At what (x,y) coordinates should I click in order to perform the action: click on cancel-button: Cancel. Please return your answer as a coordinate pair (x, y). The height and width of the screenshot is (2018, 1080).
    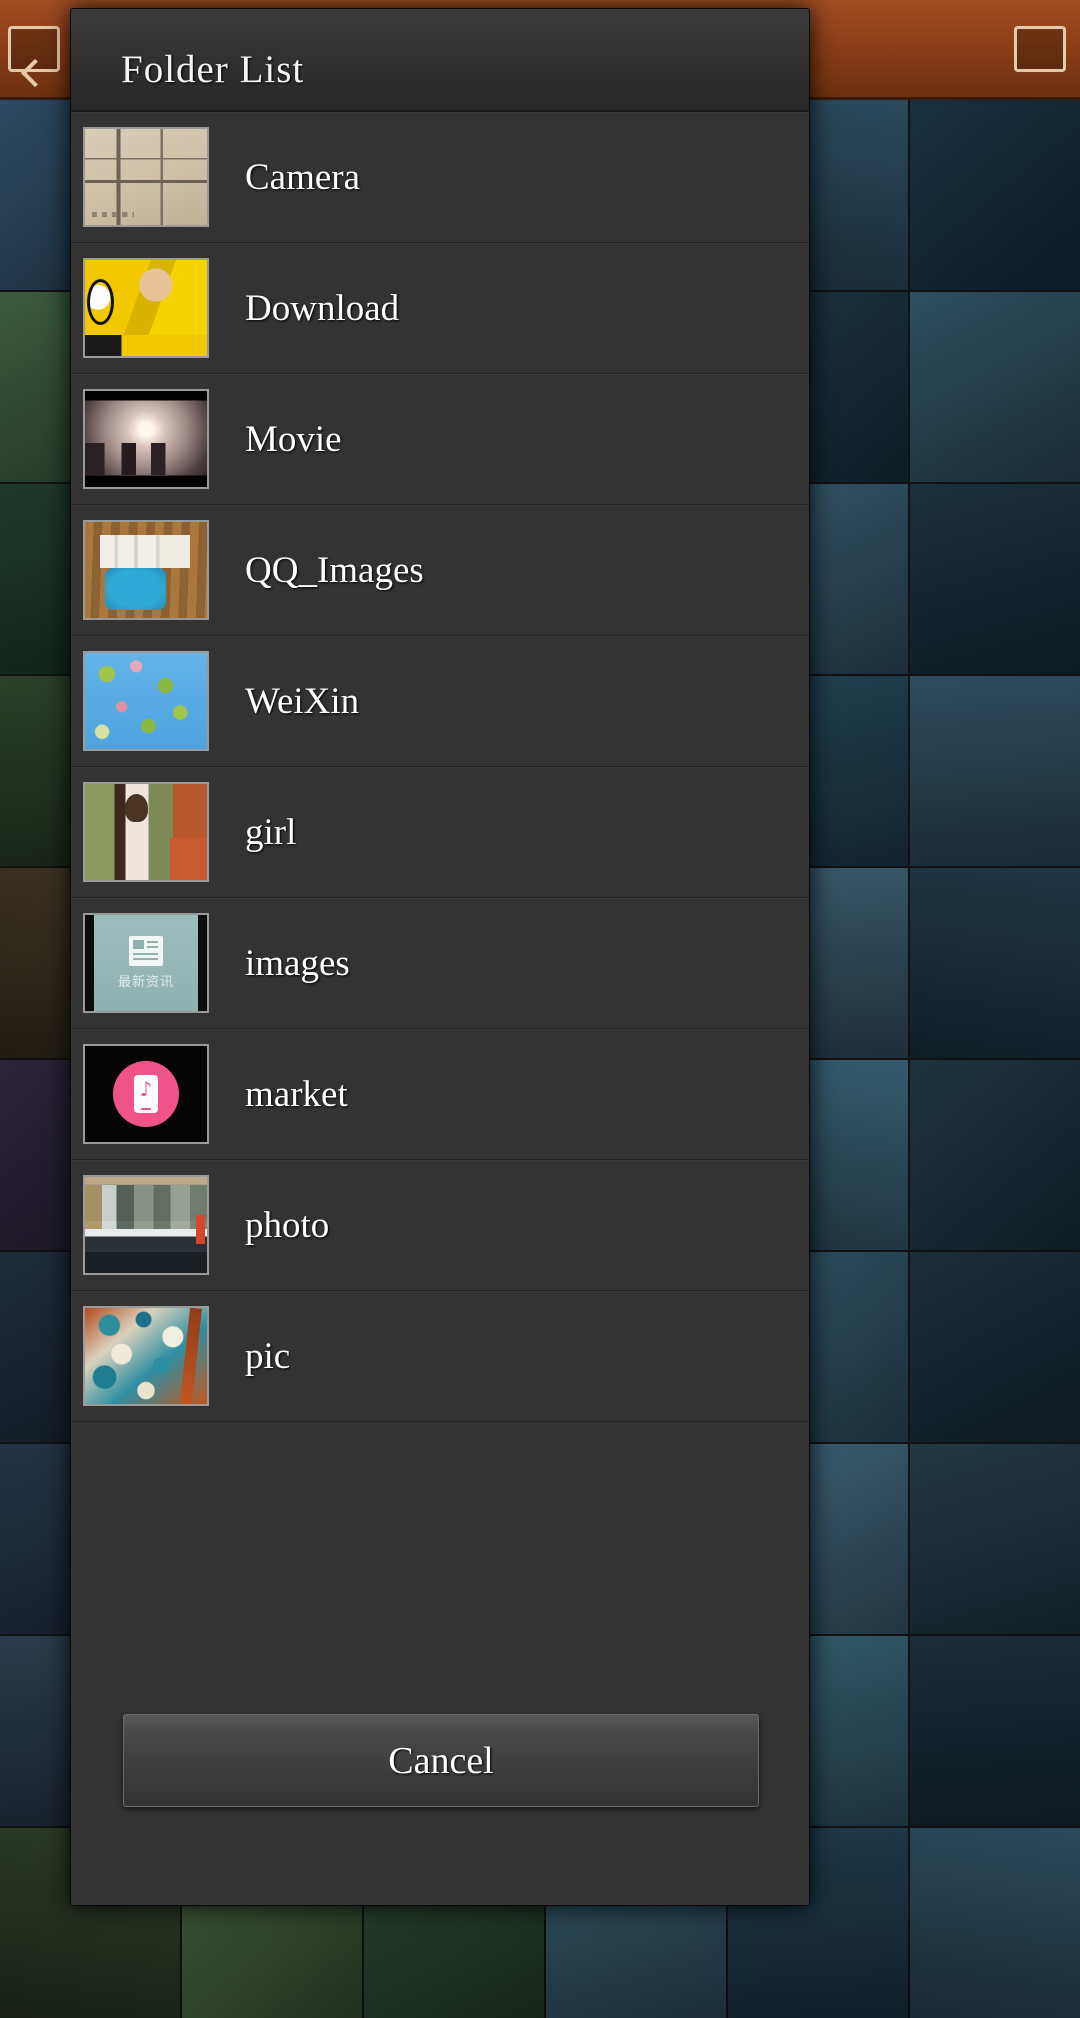
    Looking at the image, I should click on (441, 1760).